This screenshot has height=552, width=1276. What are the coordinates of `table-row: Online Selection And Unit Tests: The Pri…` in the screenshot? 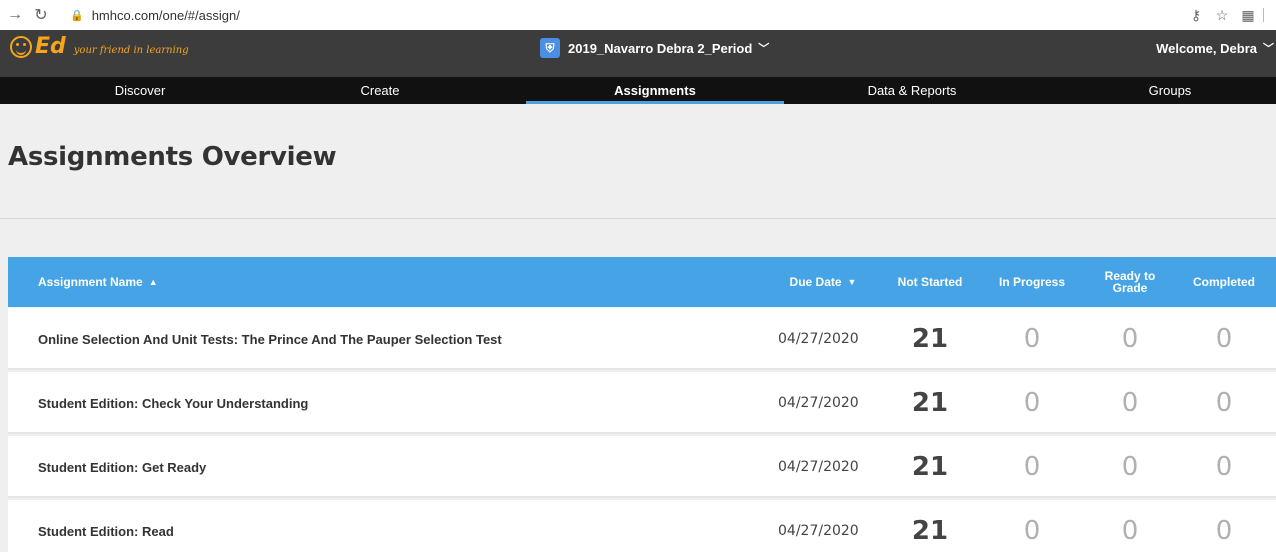 It's located at (642, 339).